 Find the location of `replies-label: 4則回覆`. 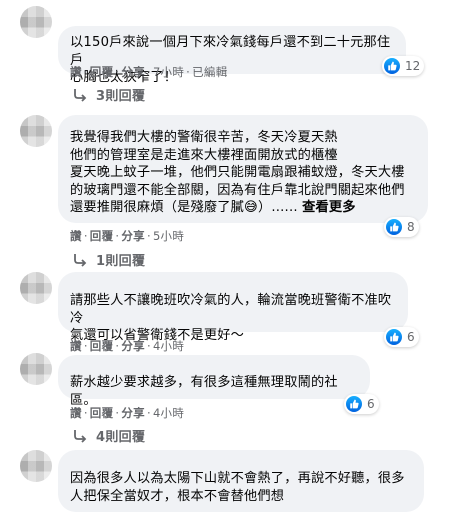

replies-label: 4則回覆 is located at coordinates (121, 437).